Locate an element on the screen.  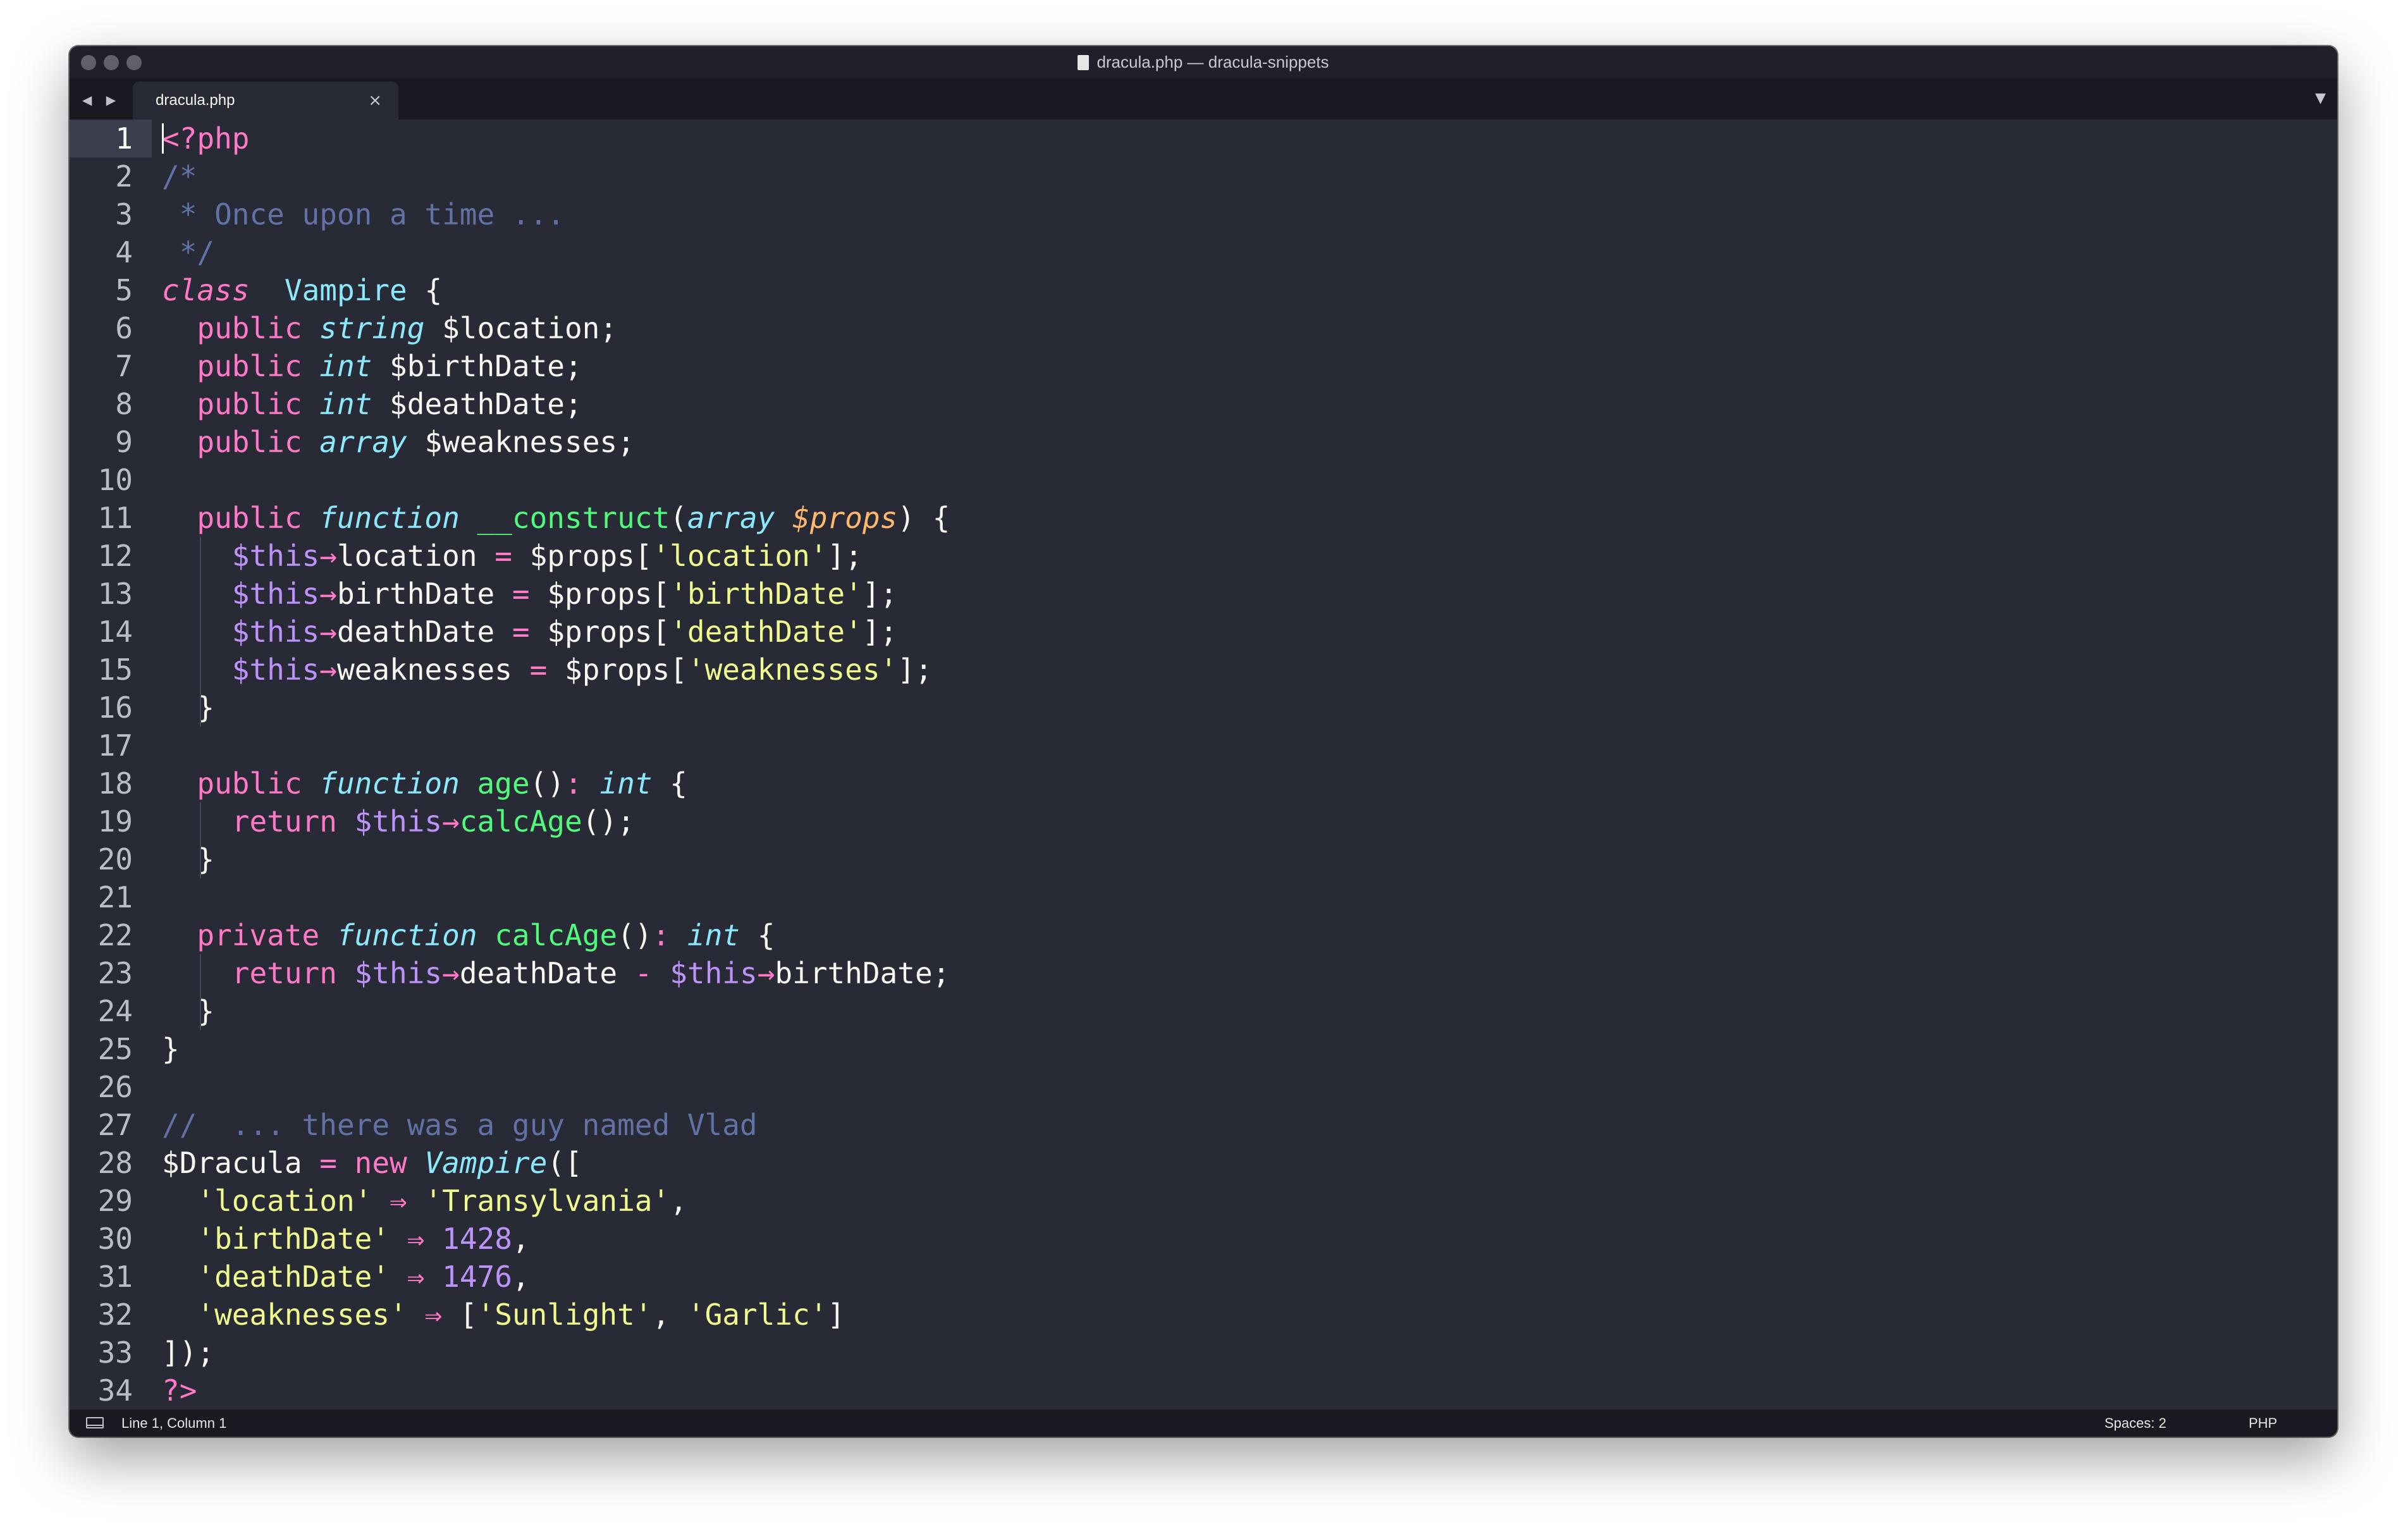
line-number: 11 is located at coordinates (115, 518).